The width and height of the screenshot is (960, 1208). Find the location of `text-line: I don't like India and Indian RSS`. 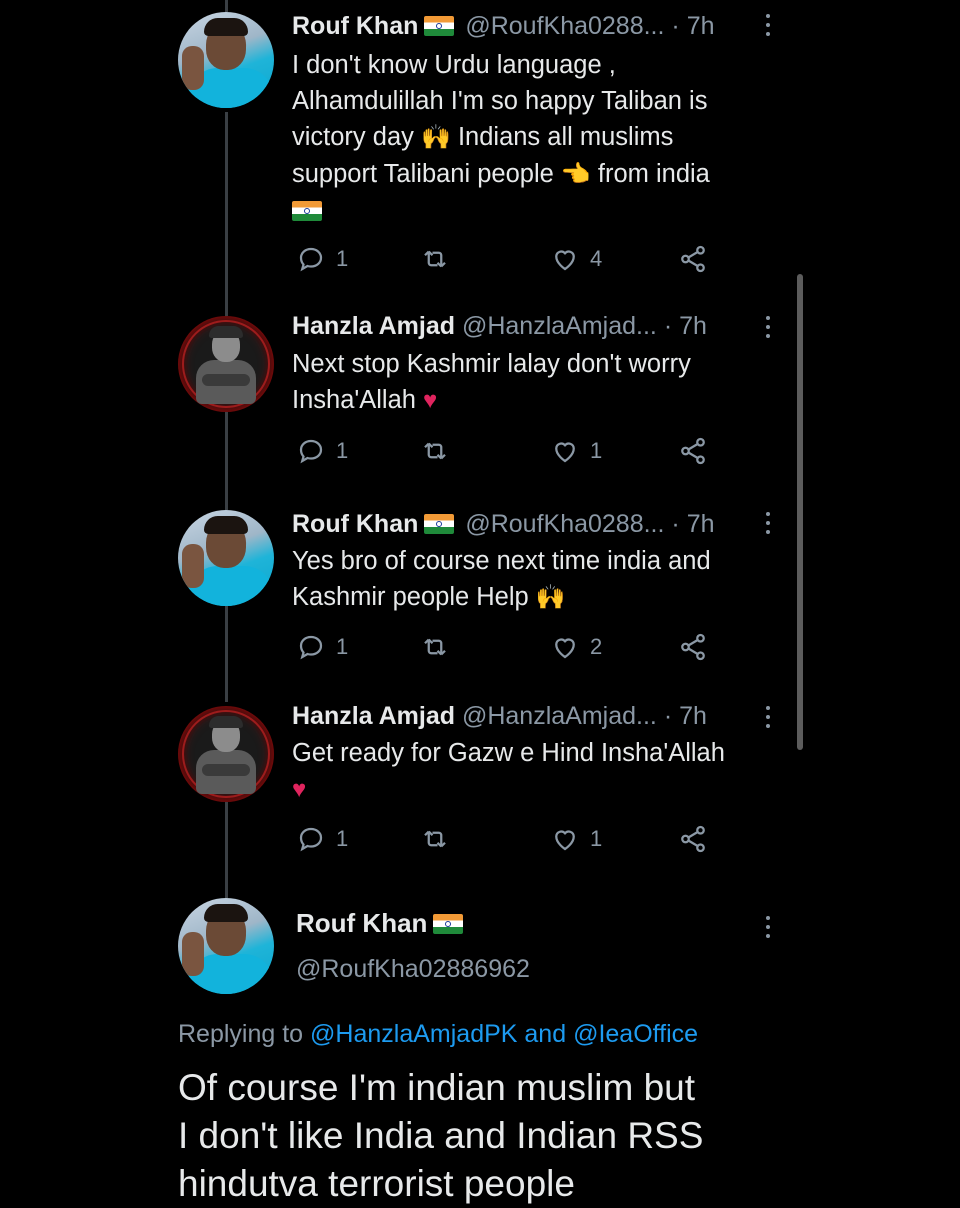

text-line: I don't like India and Indian RSS is located at coordinates (441, 1135).